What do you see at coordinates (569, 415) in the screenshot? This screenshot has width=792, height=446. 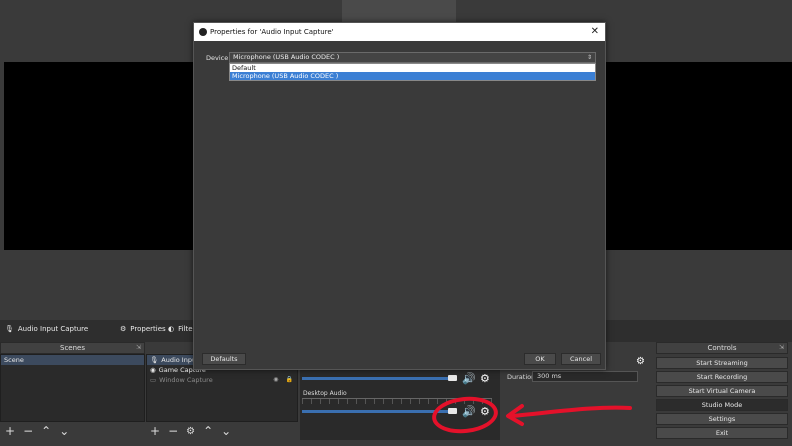 I see `annotation-arrow` at bounding box center [569, 415].